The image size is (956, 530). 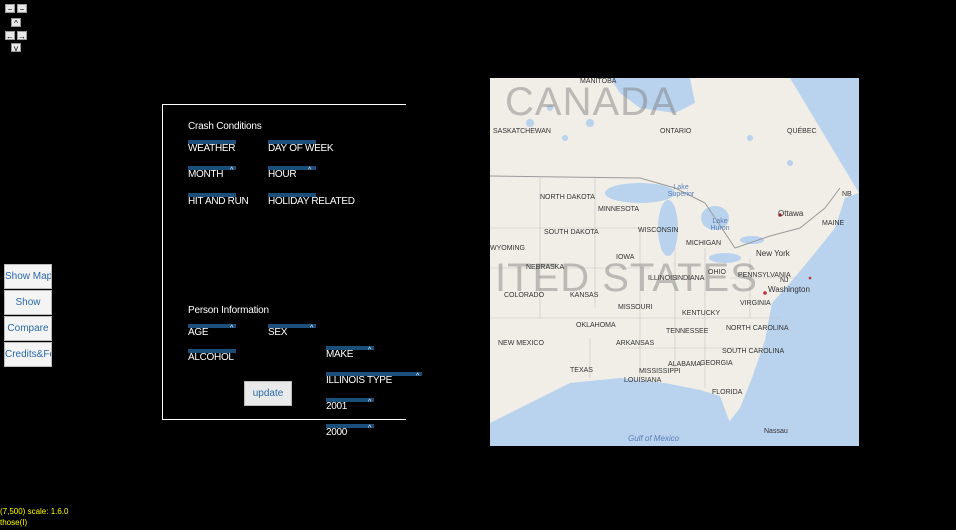 I want to click on map-label: ALABAMA, so click(x=685, y=364).